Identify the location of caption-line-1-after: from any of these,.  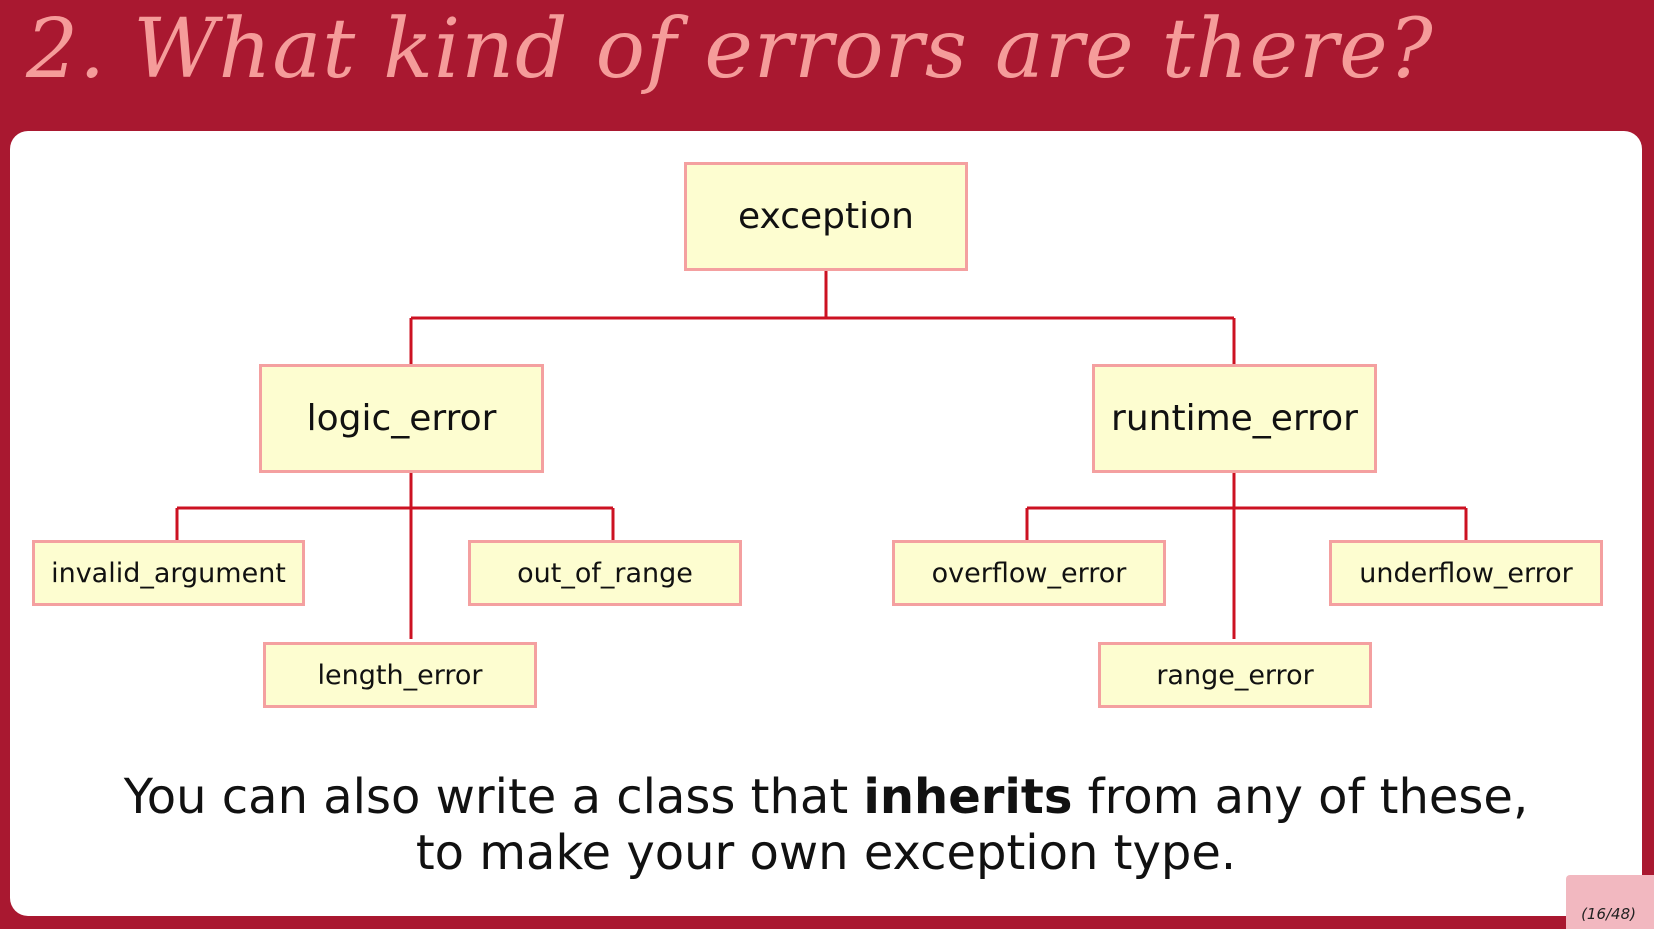
(1300, 797).